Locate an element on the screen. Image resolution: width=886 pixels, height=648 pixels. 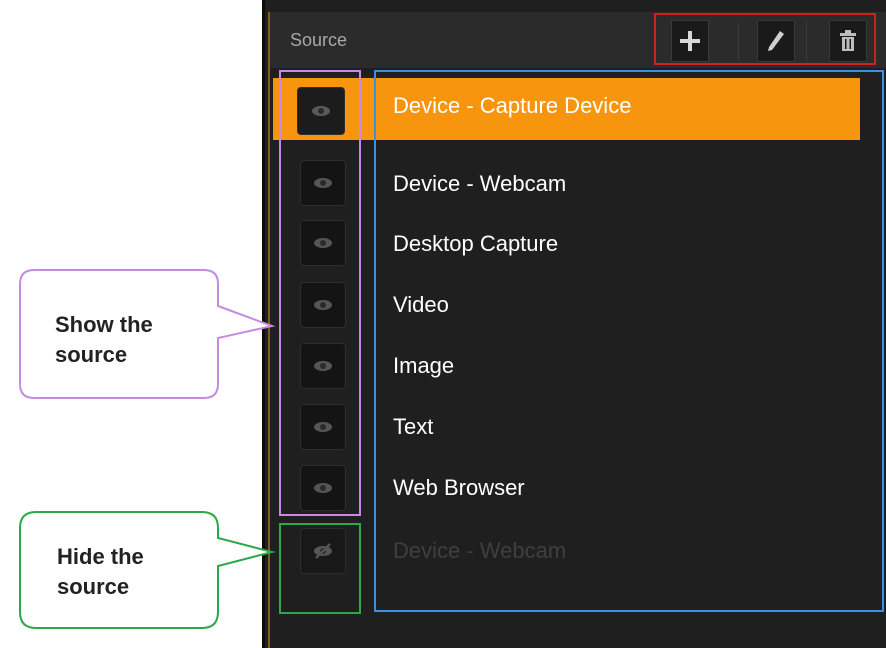
show-callout-line2: source is located at coordinates (91, 354).